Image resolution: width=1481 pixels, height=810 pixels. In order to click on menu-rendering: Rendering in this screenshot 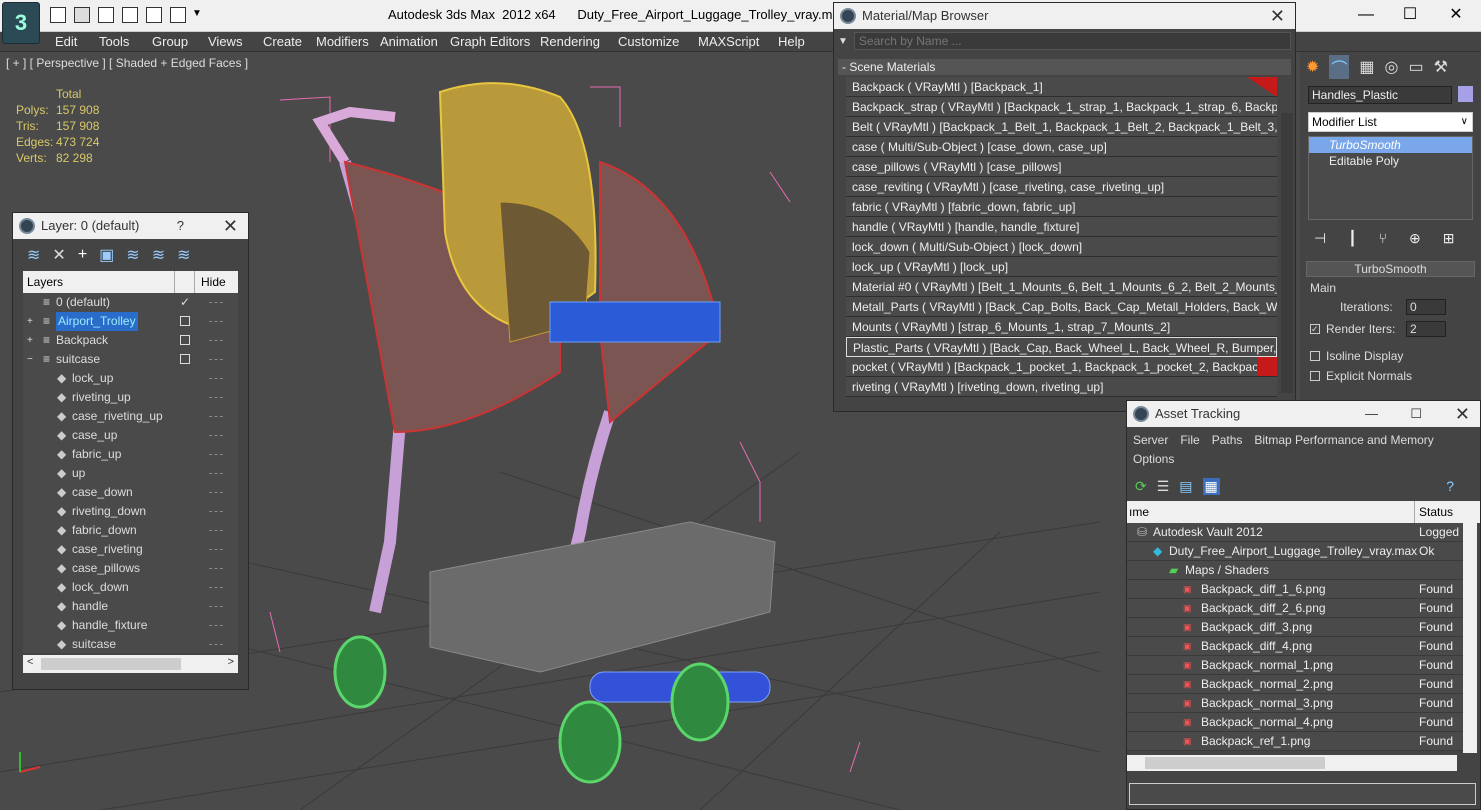, I will do `click(570, 41)`.